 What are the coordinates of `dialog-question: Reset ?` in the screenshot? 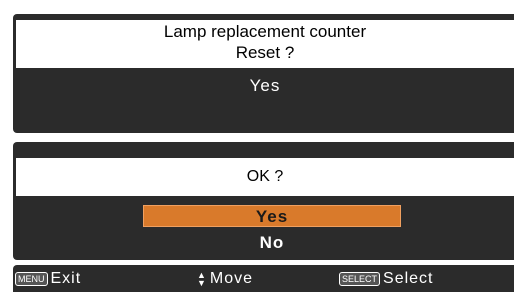 It's located at (265, 52).